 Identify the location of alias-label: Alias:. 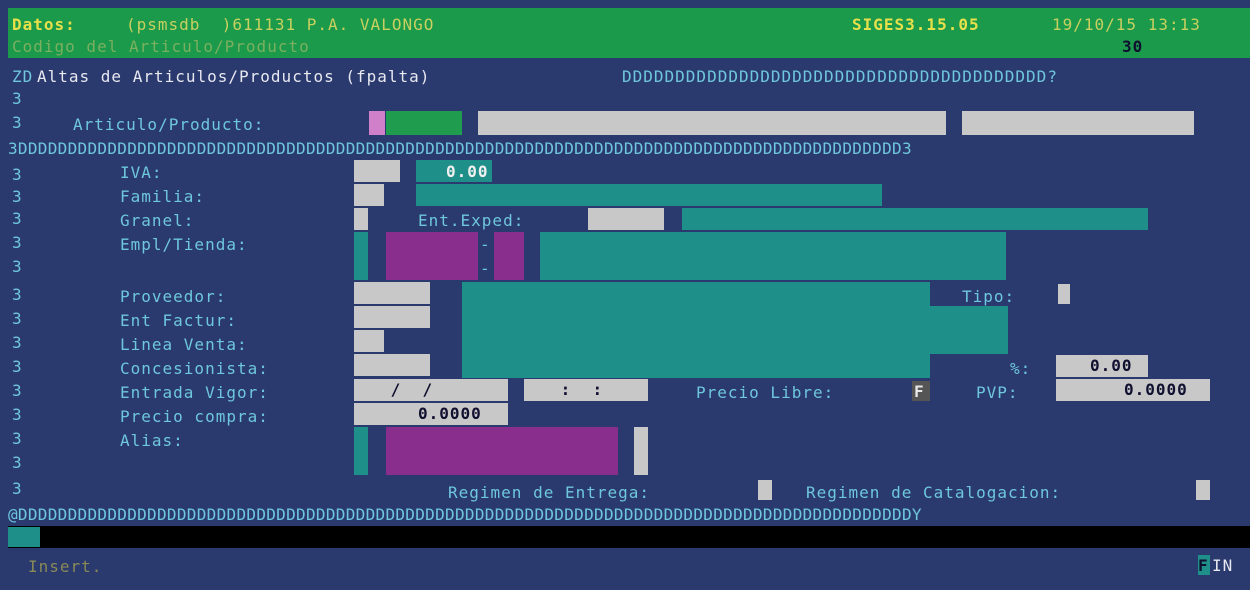
(152, 440).